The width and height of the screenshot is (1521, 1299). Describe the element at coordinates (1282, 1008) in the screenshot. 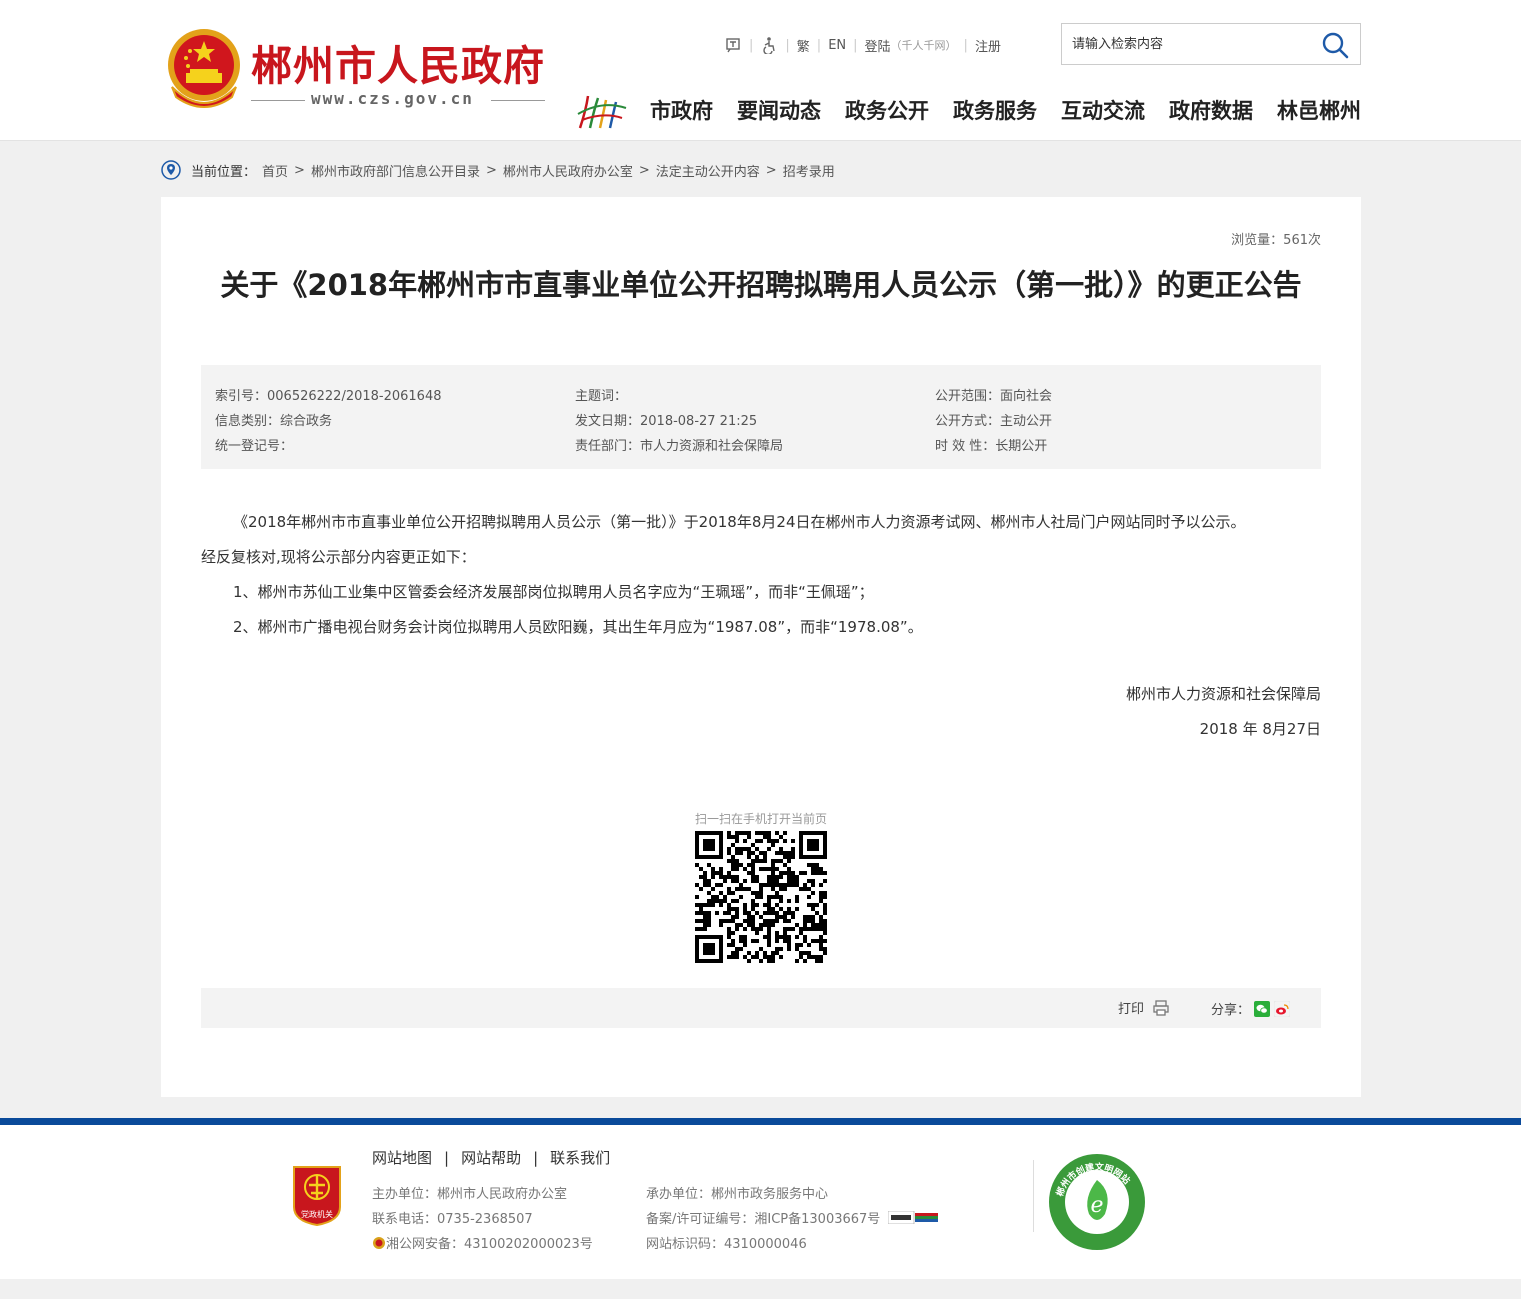

I see `weibo-icon` at that location.